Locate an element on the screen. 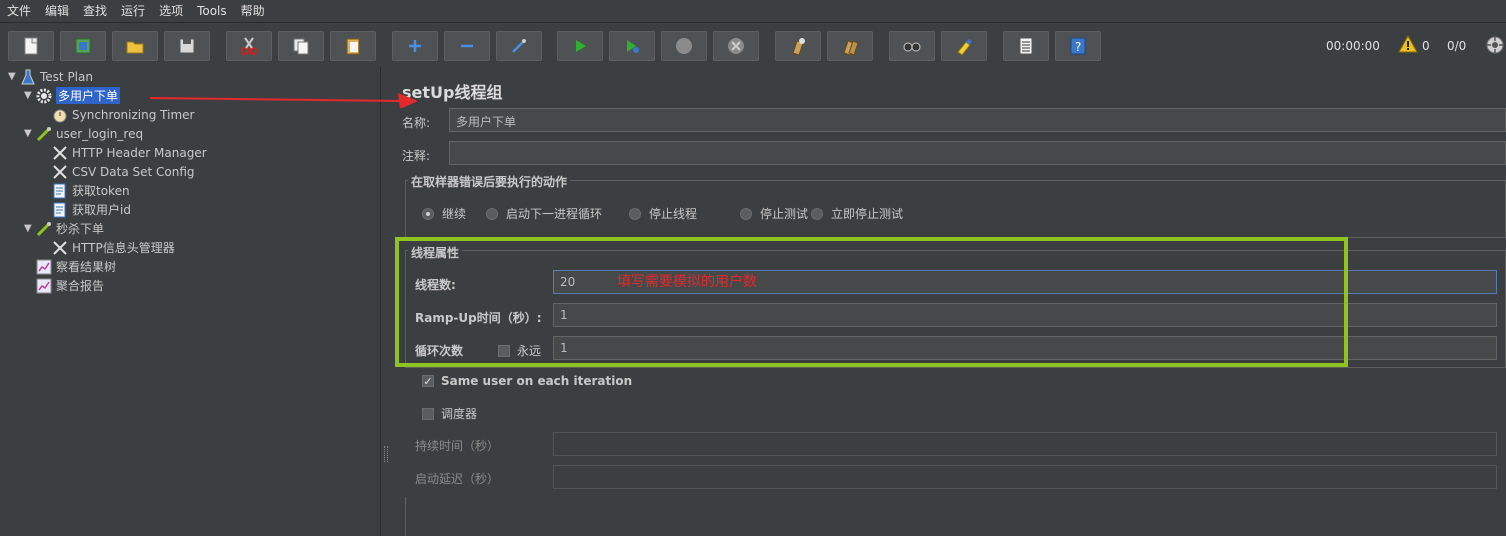 The image size is (1506, 536). open-button is located at coordinates (135, 46).